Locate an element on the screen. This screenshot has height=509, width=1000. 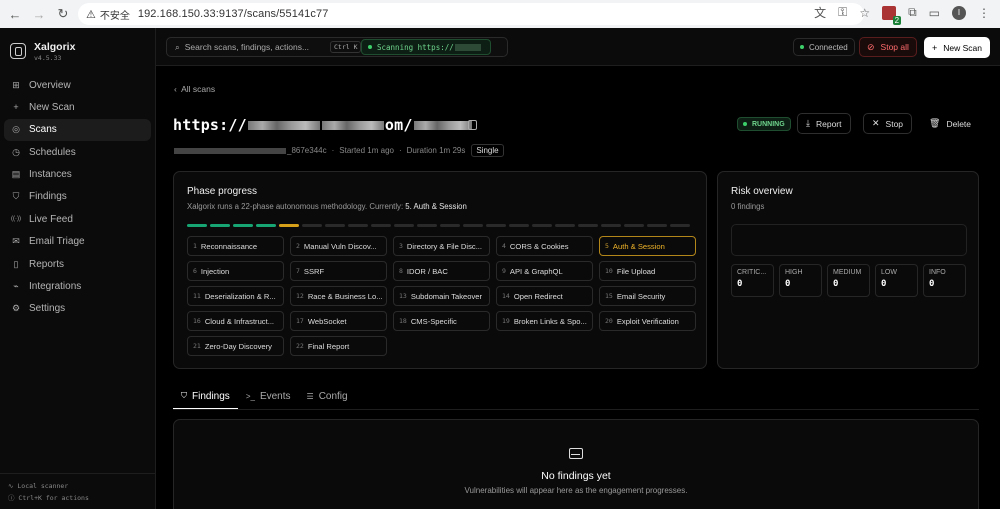
grid-icon: ⊞ is located at coordinates (16, 84).